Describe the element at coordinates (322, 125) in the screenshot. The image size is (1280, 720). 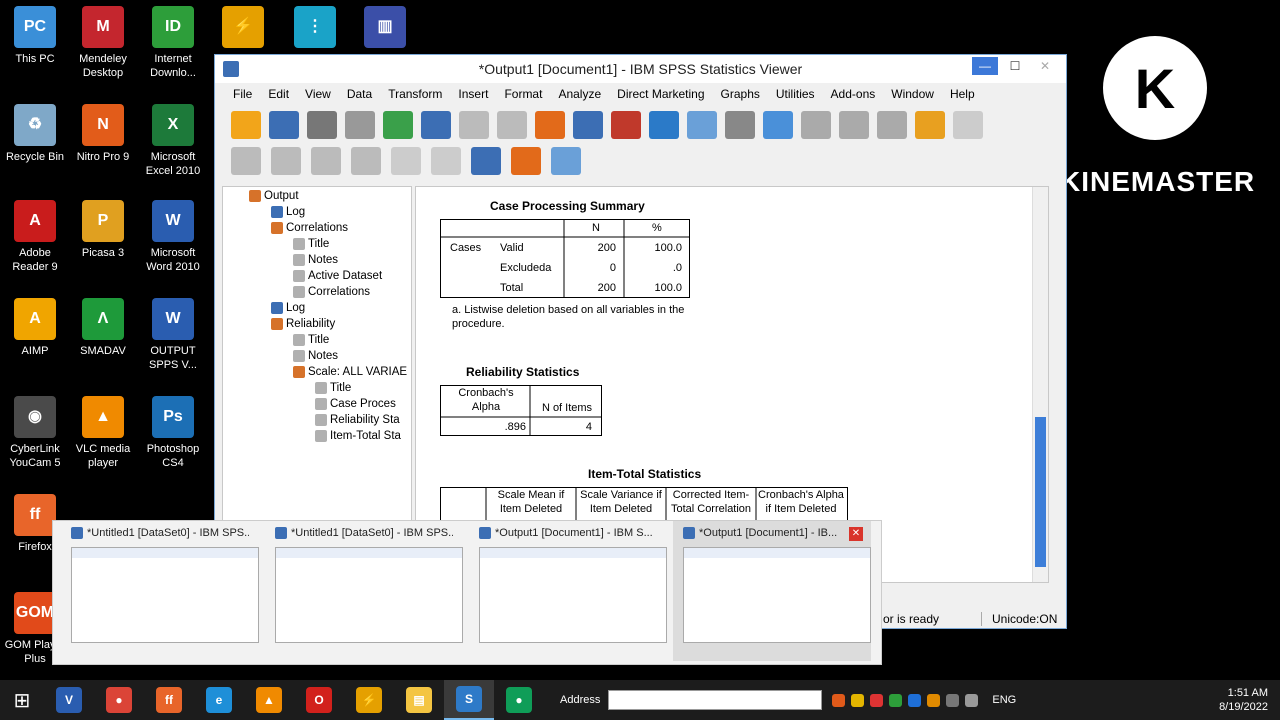
I see `print-icon` at that location.